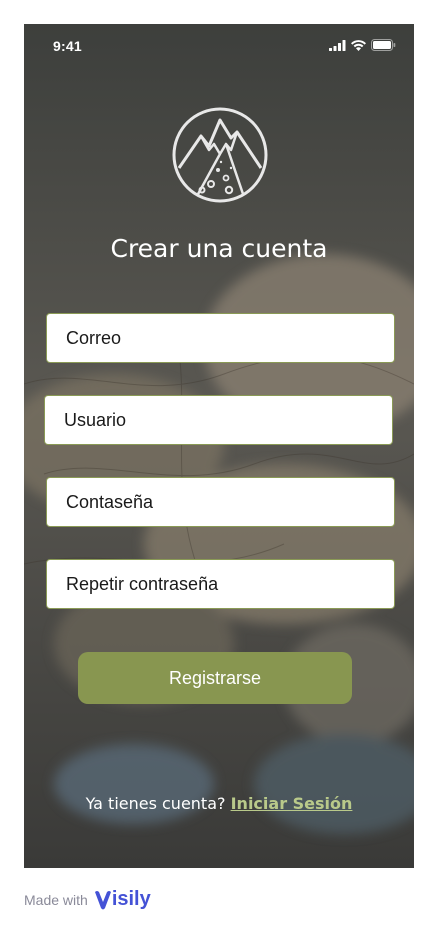 The image size is (438, 932). I want to click on battery-icon, so click(383, 45).